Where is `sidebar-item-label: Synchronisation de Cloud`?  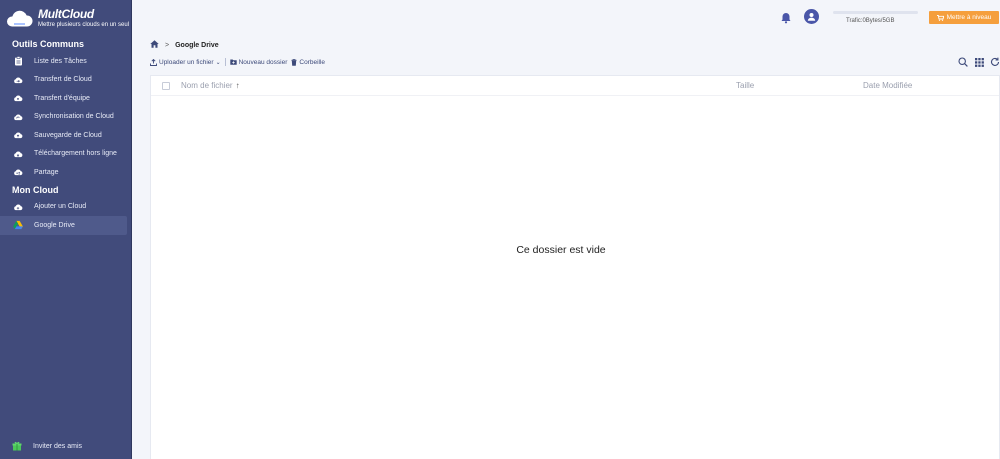
sidebar-item-label: Synchronisation de Cloud is located at coordinates (74, 117).